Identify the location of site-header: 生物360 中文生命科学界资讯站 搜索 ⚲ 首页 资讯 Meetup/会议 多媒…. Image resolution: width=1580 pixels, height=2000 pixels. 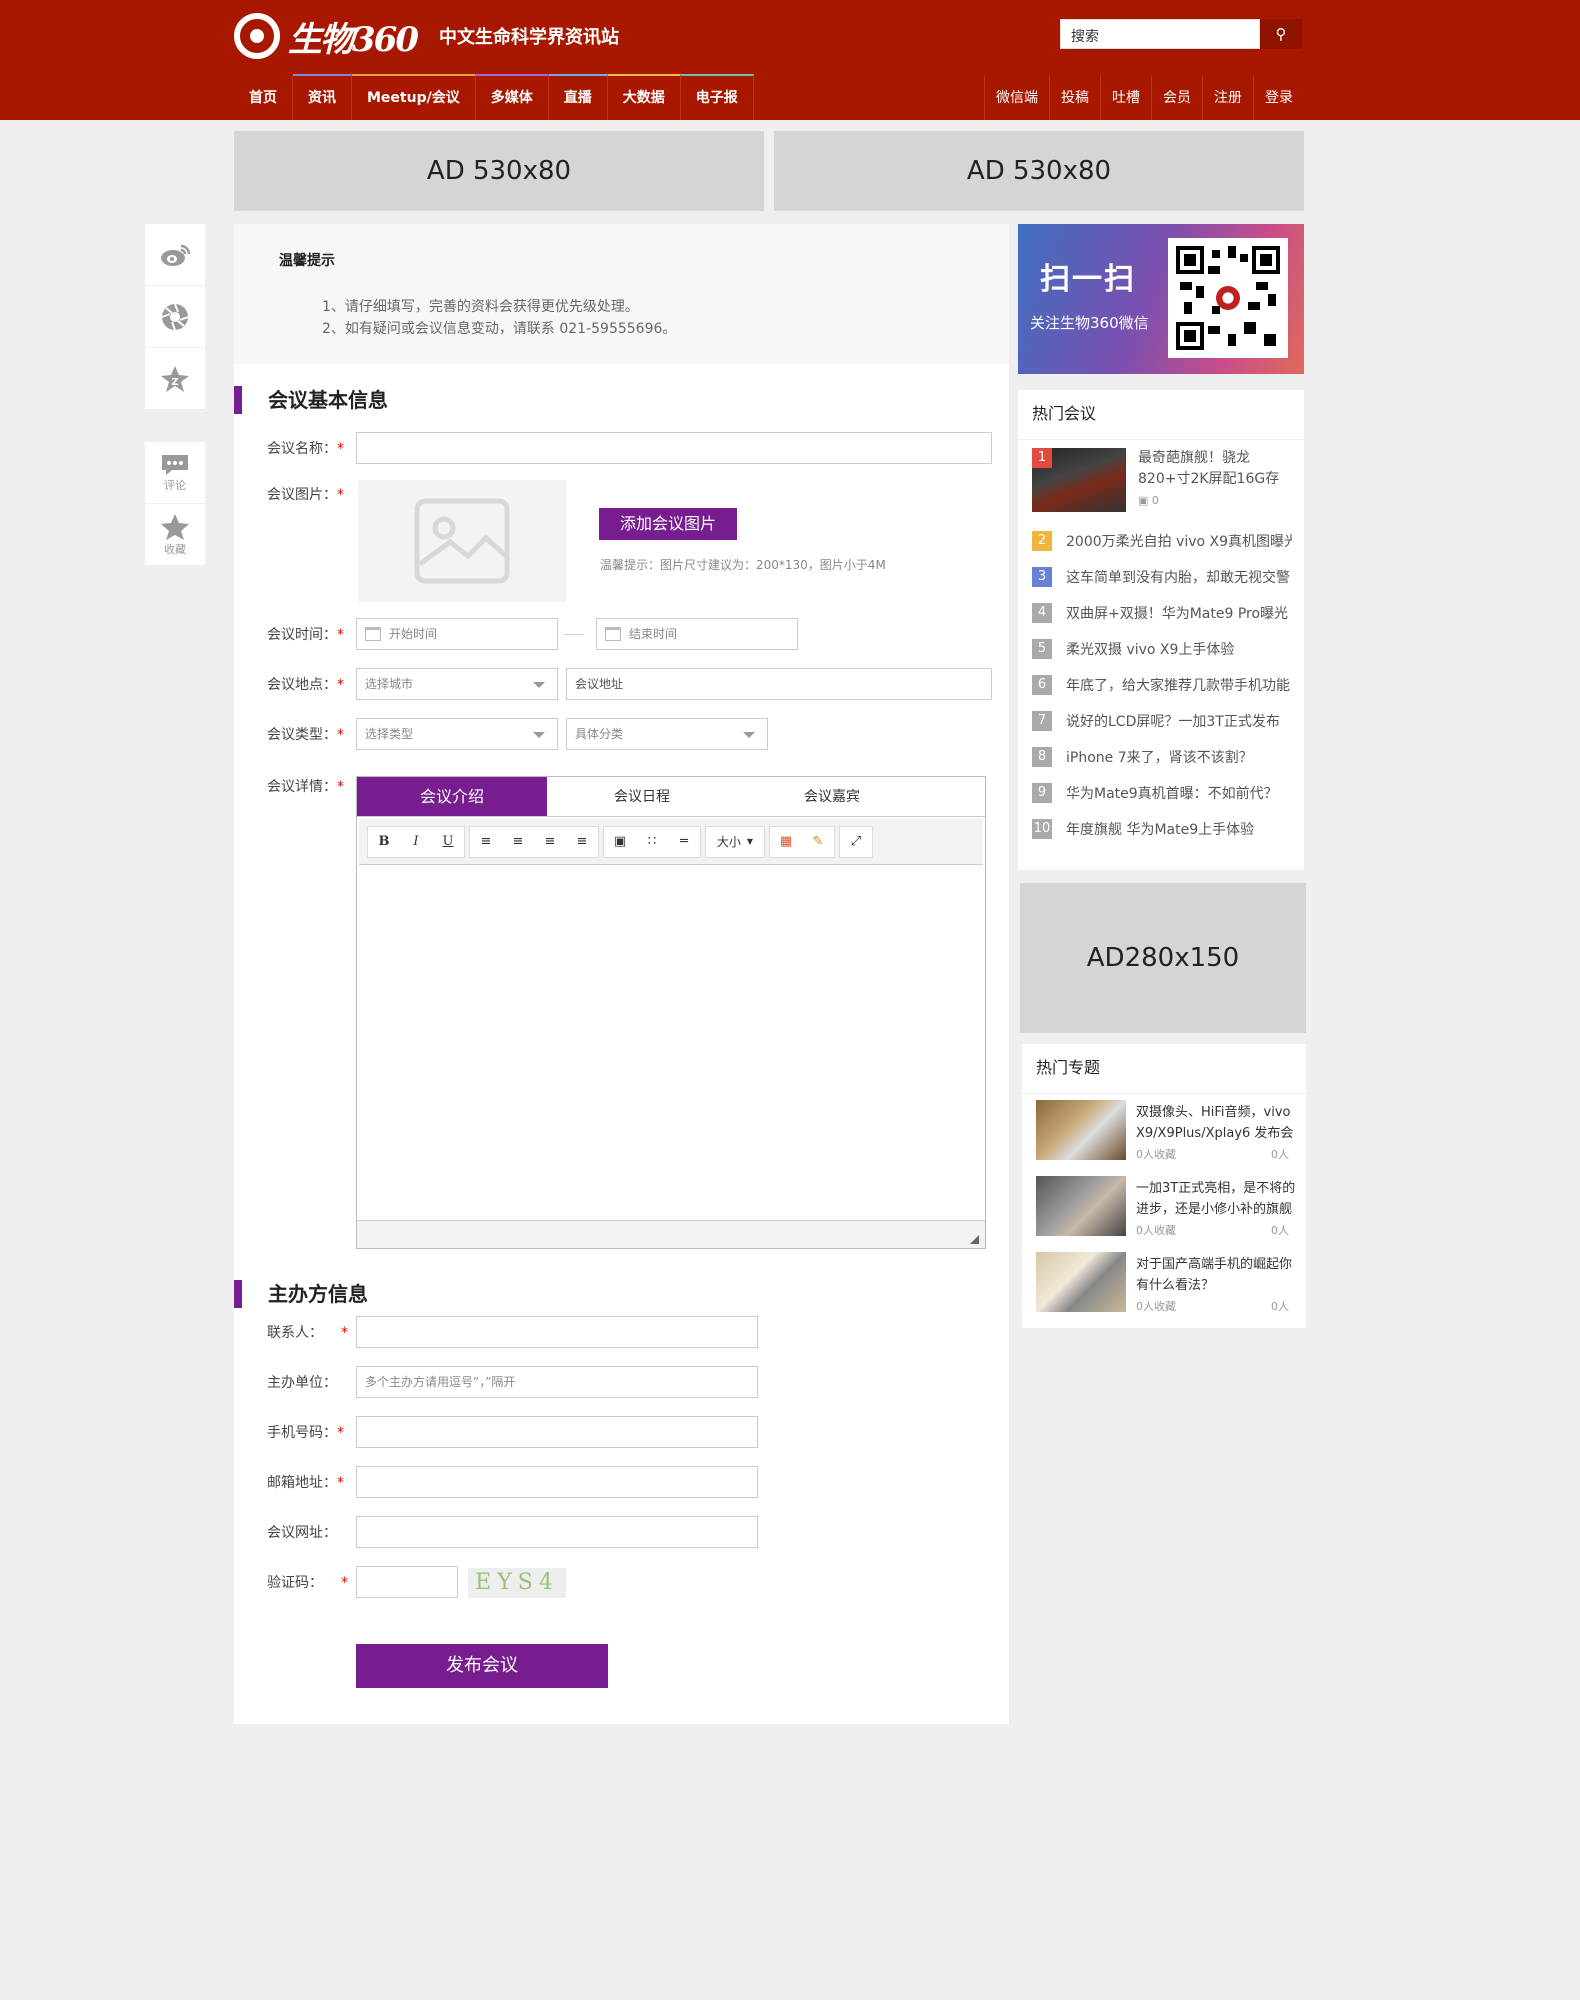
(790, 60).